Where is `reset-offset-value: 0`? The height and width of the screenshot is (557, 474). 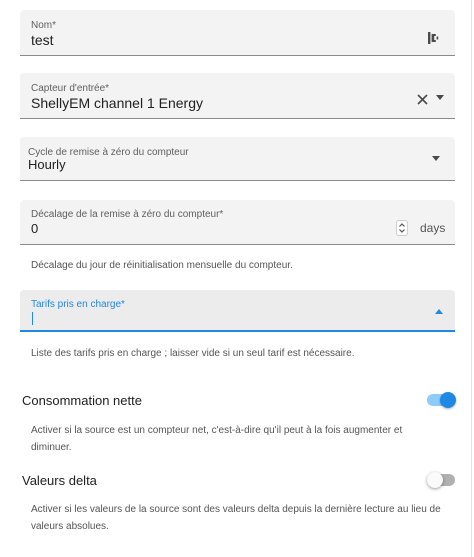 reset-offset-value: 0 is located at coordinates (34, 228).